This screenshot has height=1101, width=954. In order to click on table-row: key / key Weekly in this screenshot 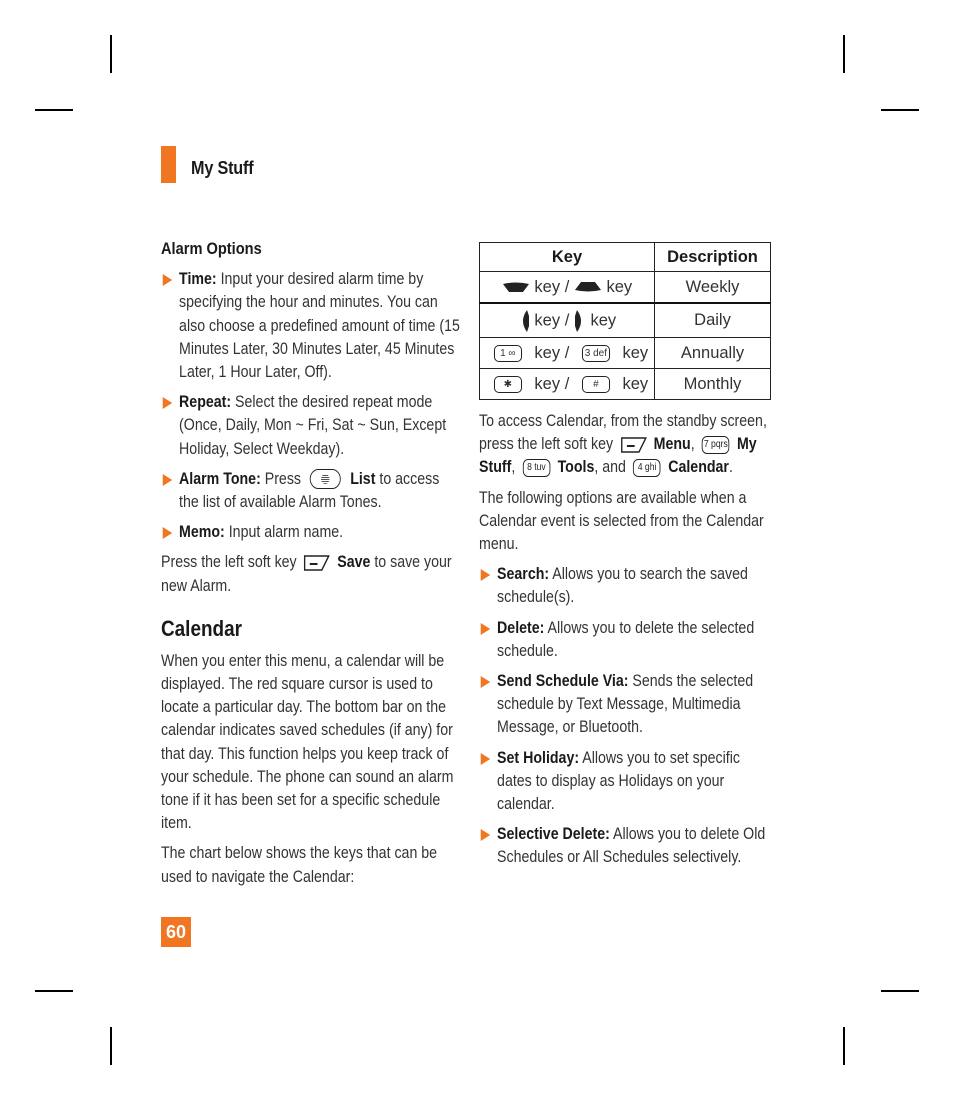, I will do `click(625, 287)`.